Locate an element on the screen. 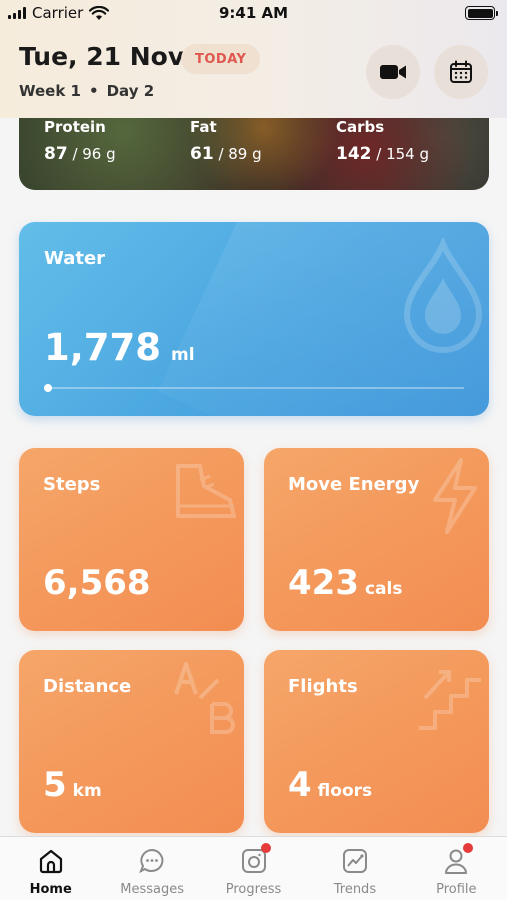 The height and width of the screenshot is (900, 507). camera-frame-icon is located at coordinates (255, 859).